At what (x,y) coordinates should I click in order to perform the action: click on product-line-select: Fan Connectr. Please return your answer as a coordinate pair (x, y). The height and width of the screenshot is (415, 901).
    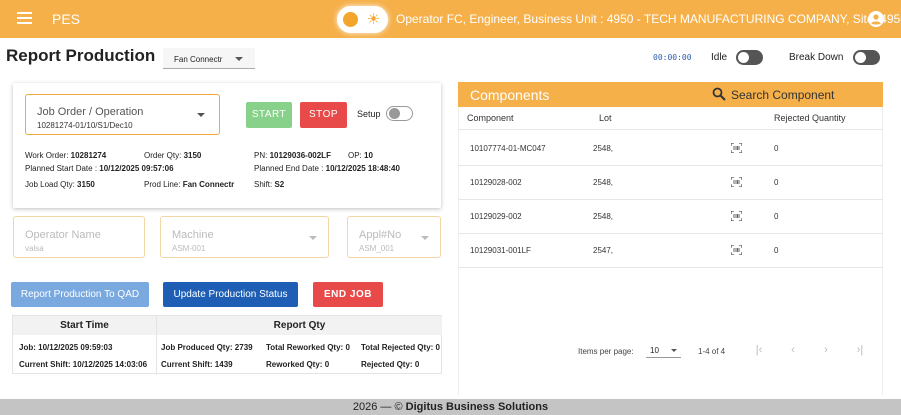
    Looking at the image, I should click on (209, 58).